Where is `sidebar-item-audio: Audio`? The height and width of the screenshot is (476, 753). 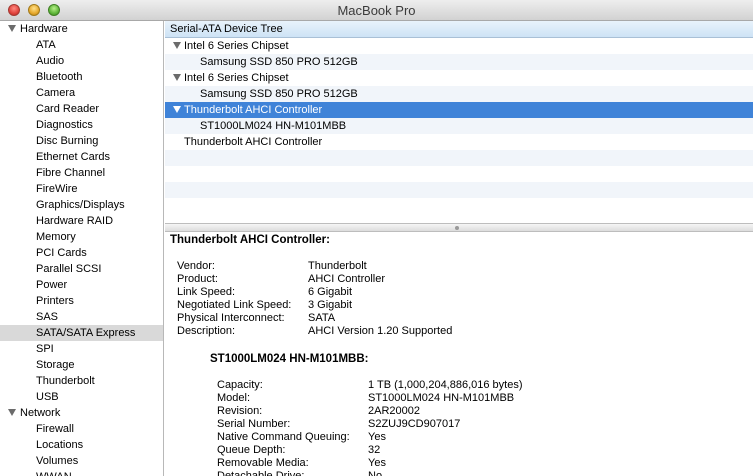
sidebar-item-audio: Audio is located at coordinates (81, 61).